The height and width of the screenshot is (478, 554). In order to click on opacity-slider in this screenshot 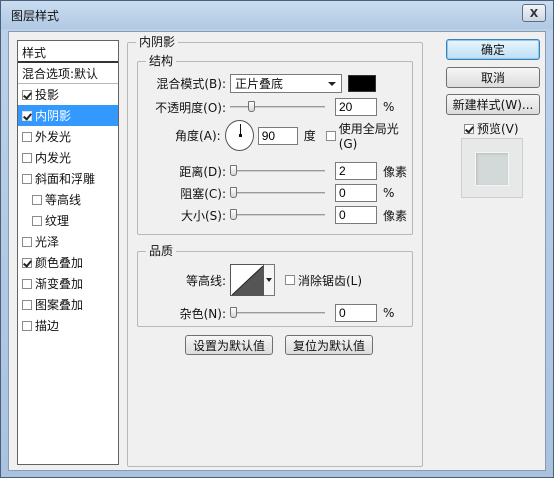, I will do `click(277, 107)`.